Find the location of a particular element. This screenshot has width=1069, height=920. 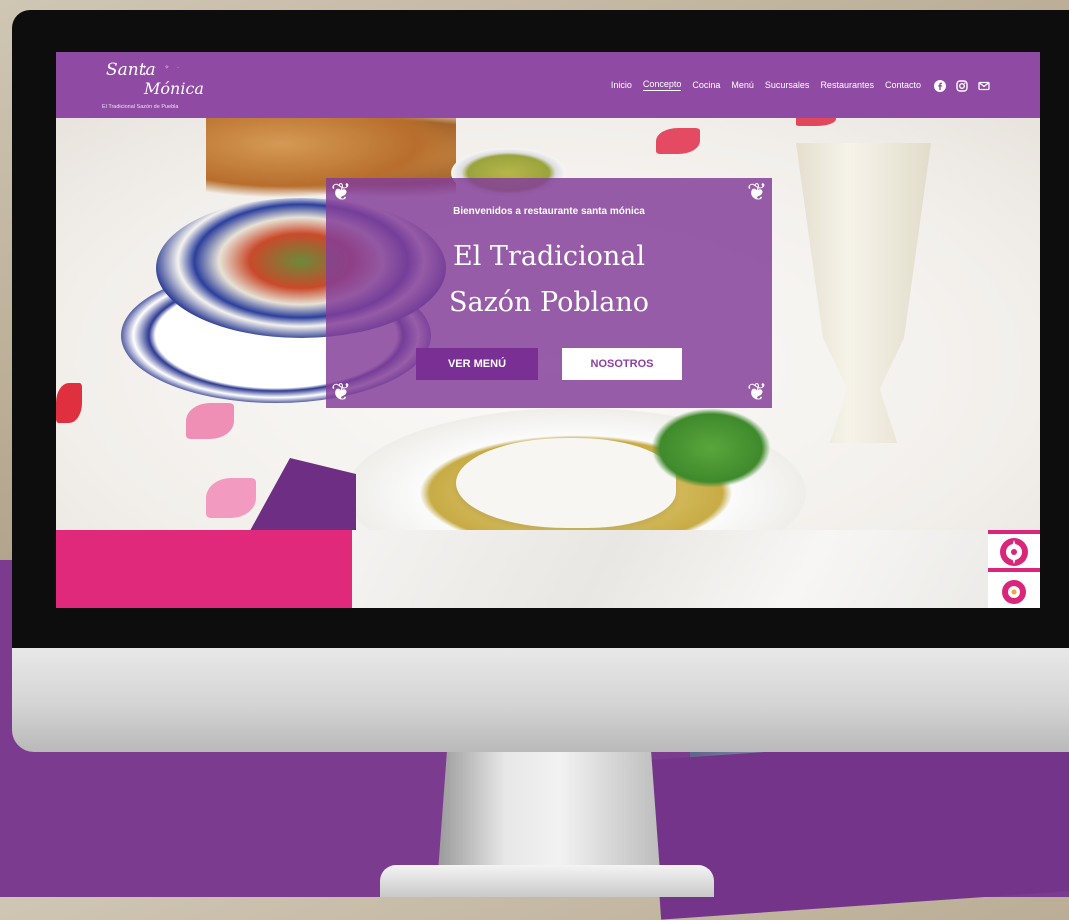

hero-title-line2: Sazón Poblano is located at coordinates (549, 302).